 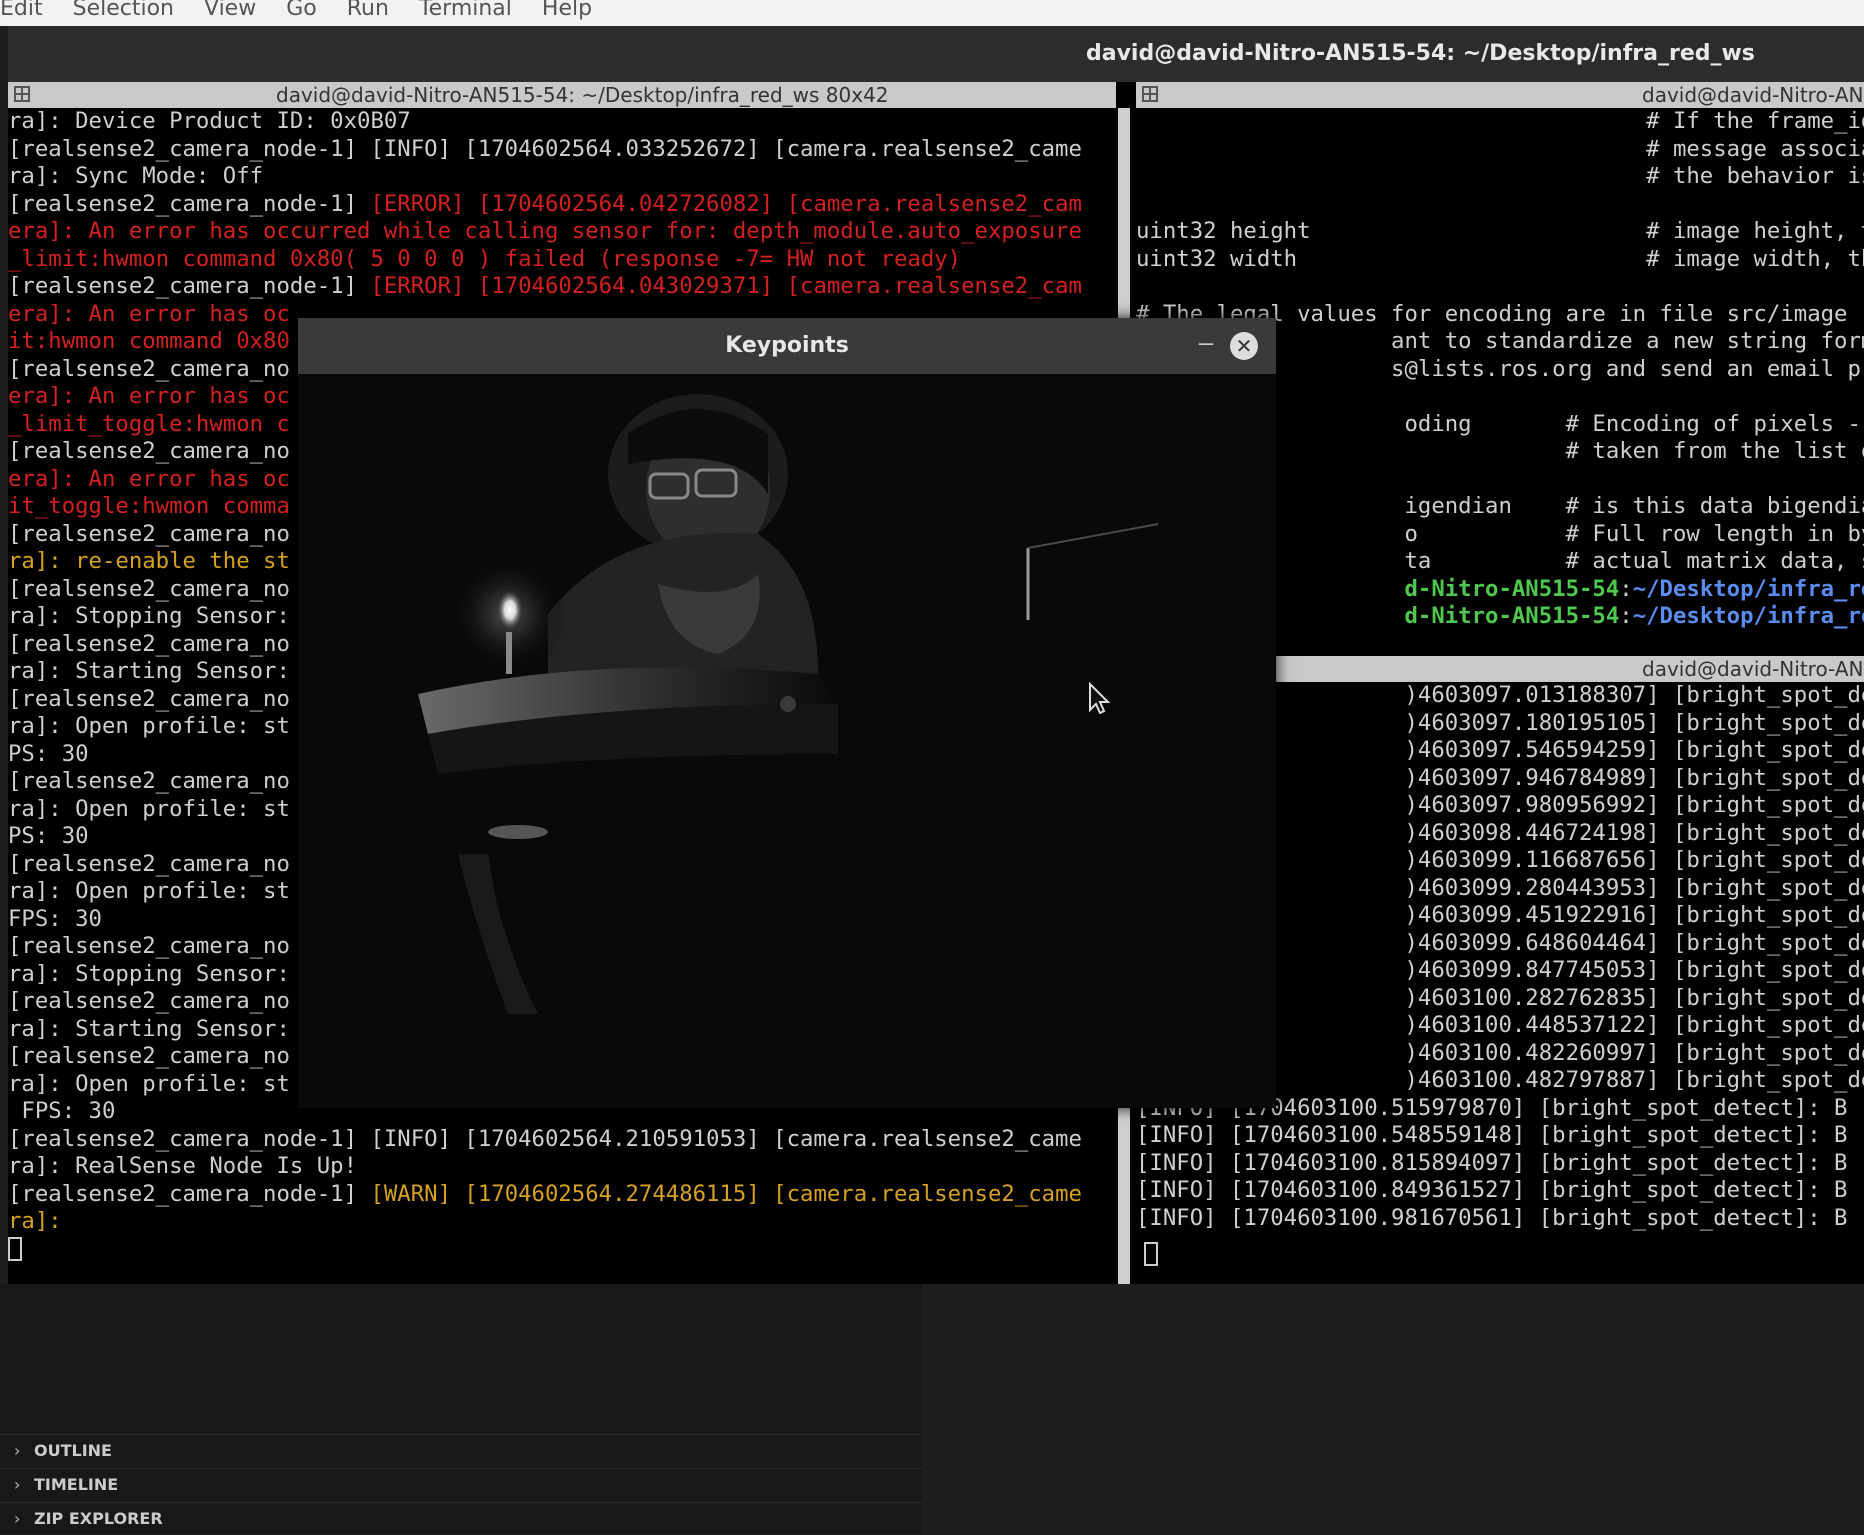 What do you see at coordinates (461, 1518) in the screenshot?
I see `side-section-zip-explorer: › ZIP EXPLORER` at bounding box center [461, 1518].